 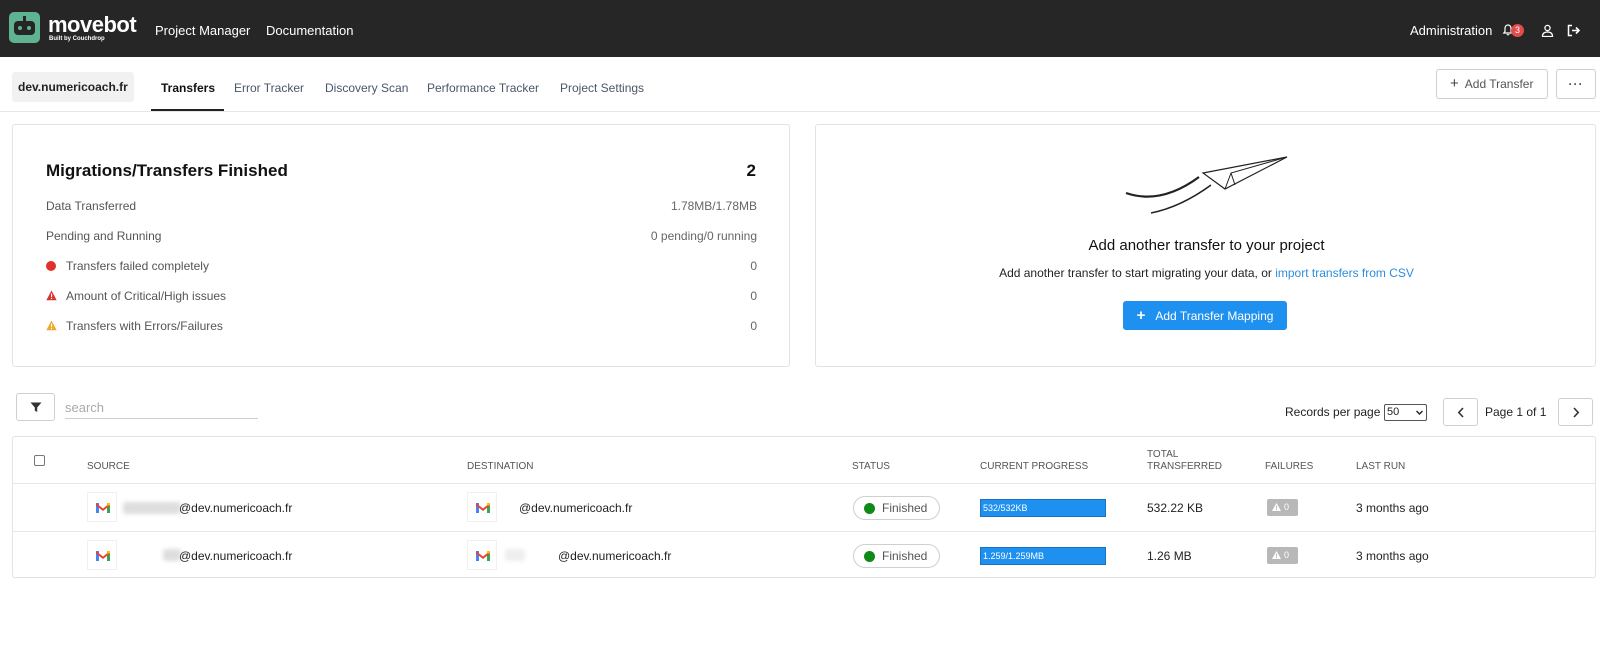 What do you see at coordinates (1499, 84) in the screenshot?
I see `add-transfer-label: Add Transfer` at bounding box center [1499, 84].